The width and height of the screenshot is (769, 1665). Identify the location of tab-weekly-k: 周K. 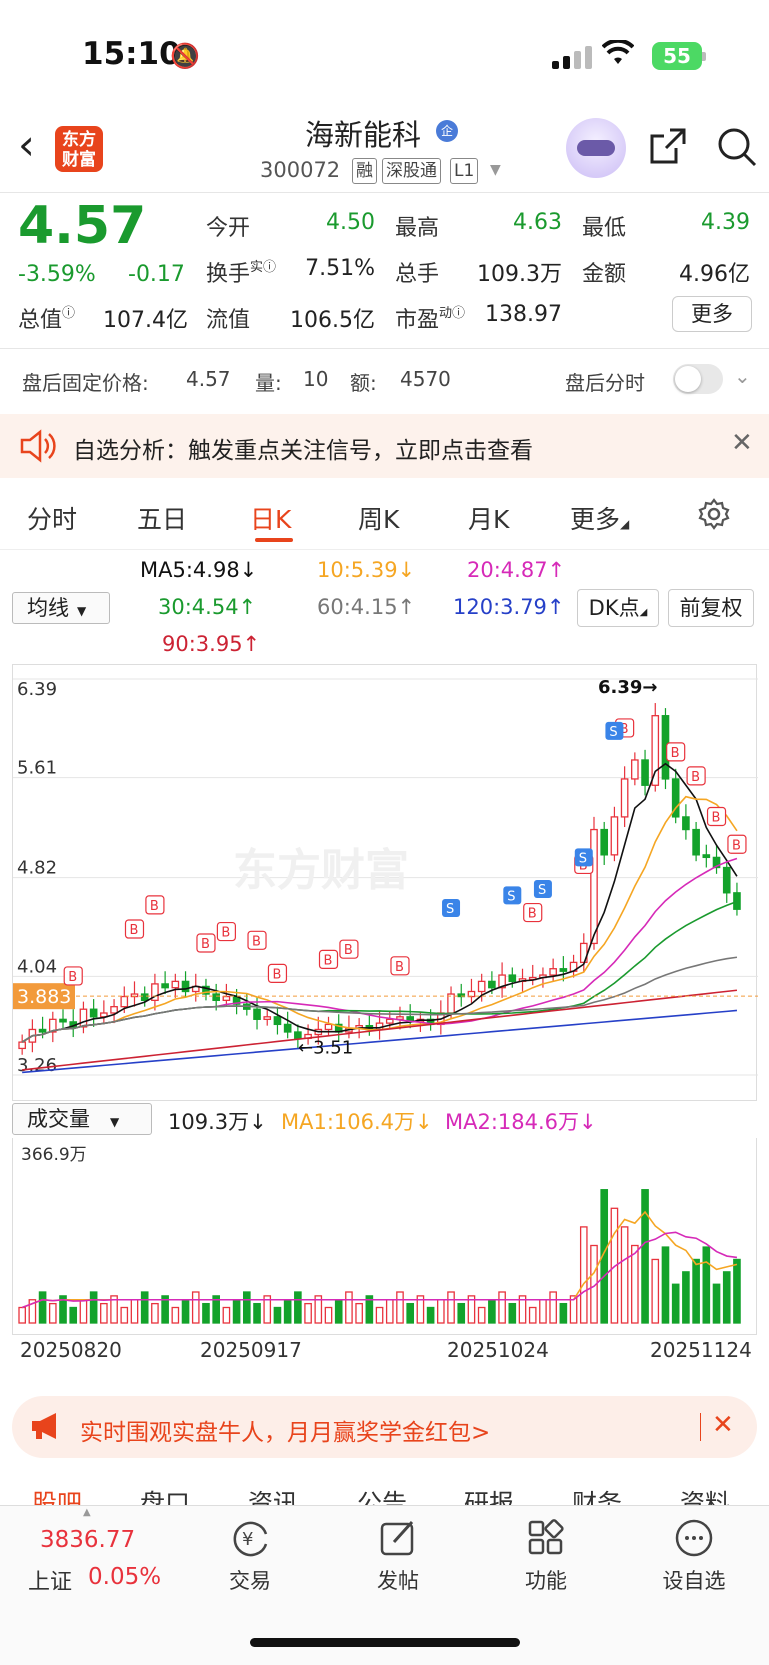
(378, 518).